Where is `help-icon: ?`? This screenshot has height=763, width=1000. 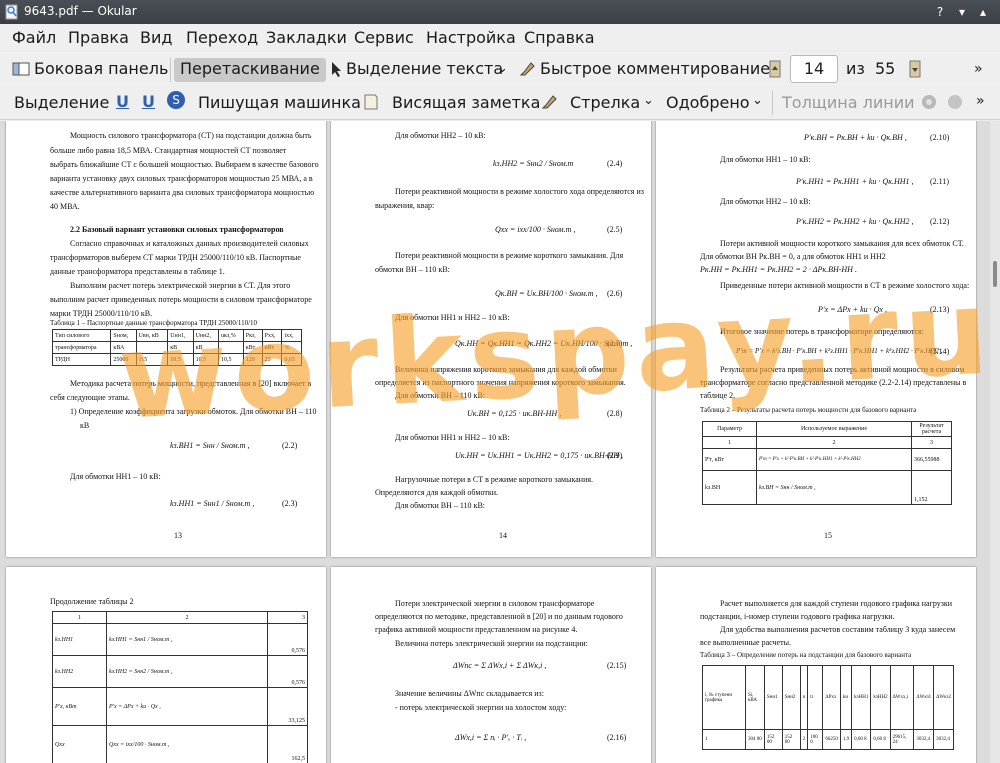
help-icon: ? is located at coordinates (940, 12).